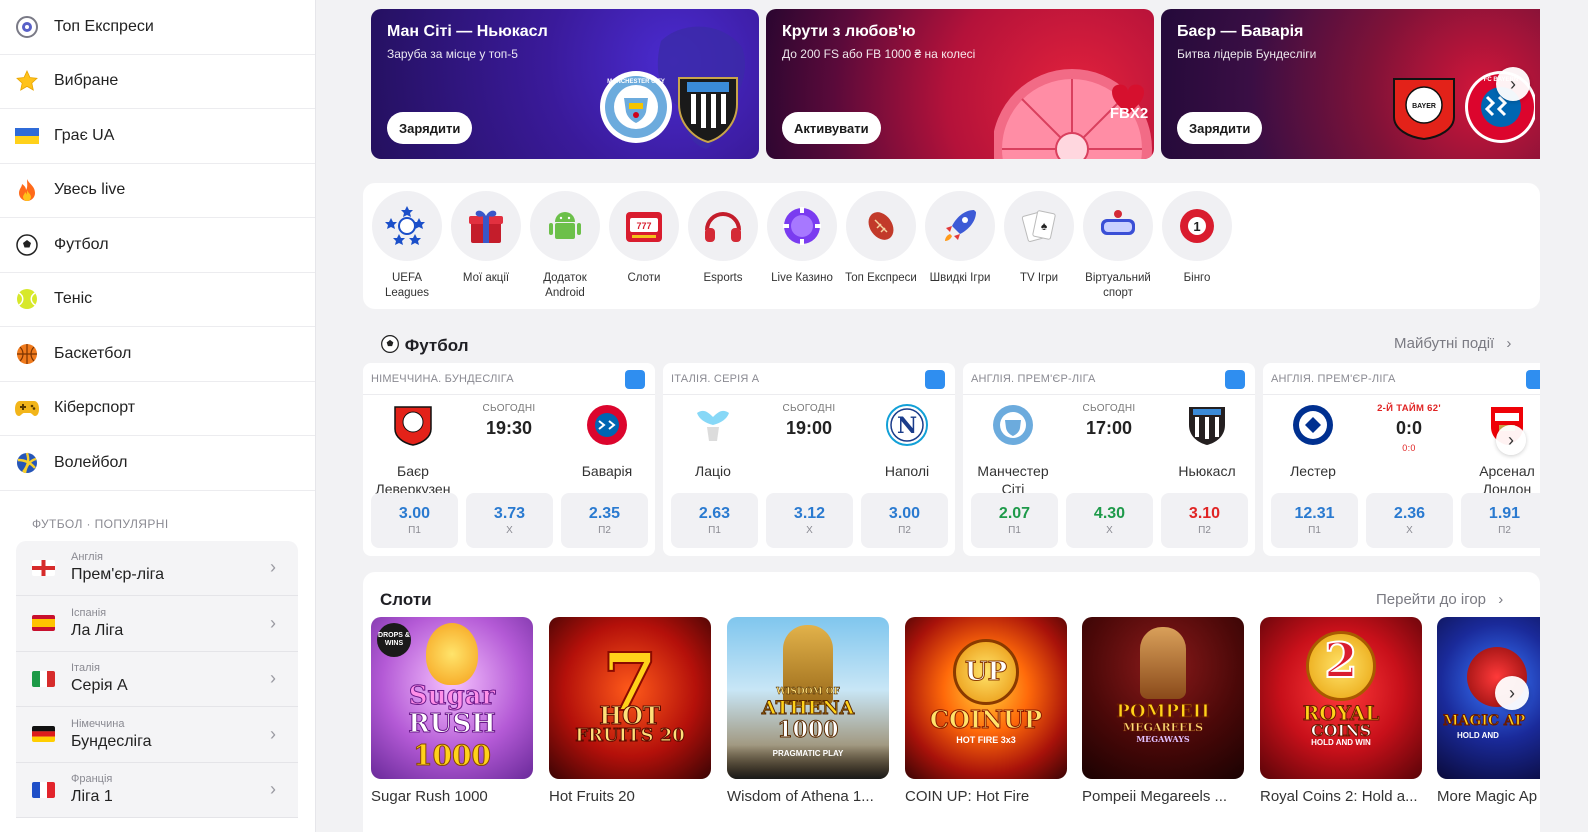  What do you see at coordinates (881, 238) in the screenshot?
I see `category-top-express: Топ Експреси` at bounding box center [881, 238].